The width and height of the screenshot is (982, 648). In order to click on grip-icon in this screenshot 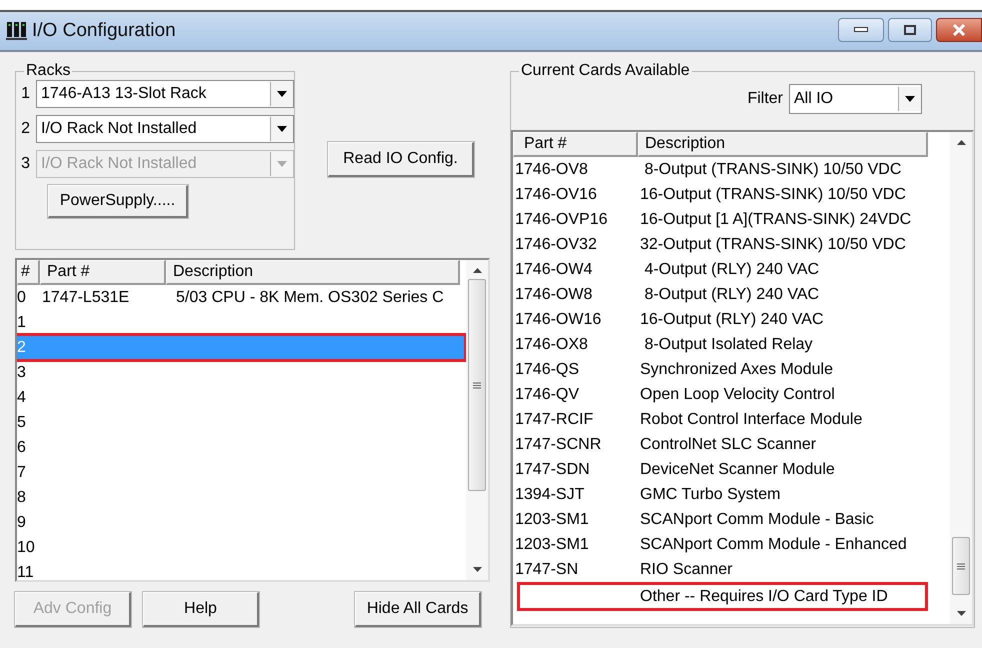, I will do `click(477, 385)`.